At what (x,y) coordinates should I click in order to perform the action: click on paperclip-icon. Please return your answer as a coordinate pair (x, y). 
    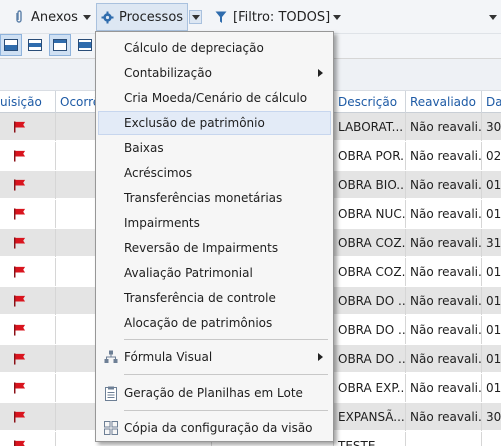
    Looking at the image, I should click on (19, 17).